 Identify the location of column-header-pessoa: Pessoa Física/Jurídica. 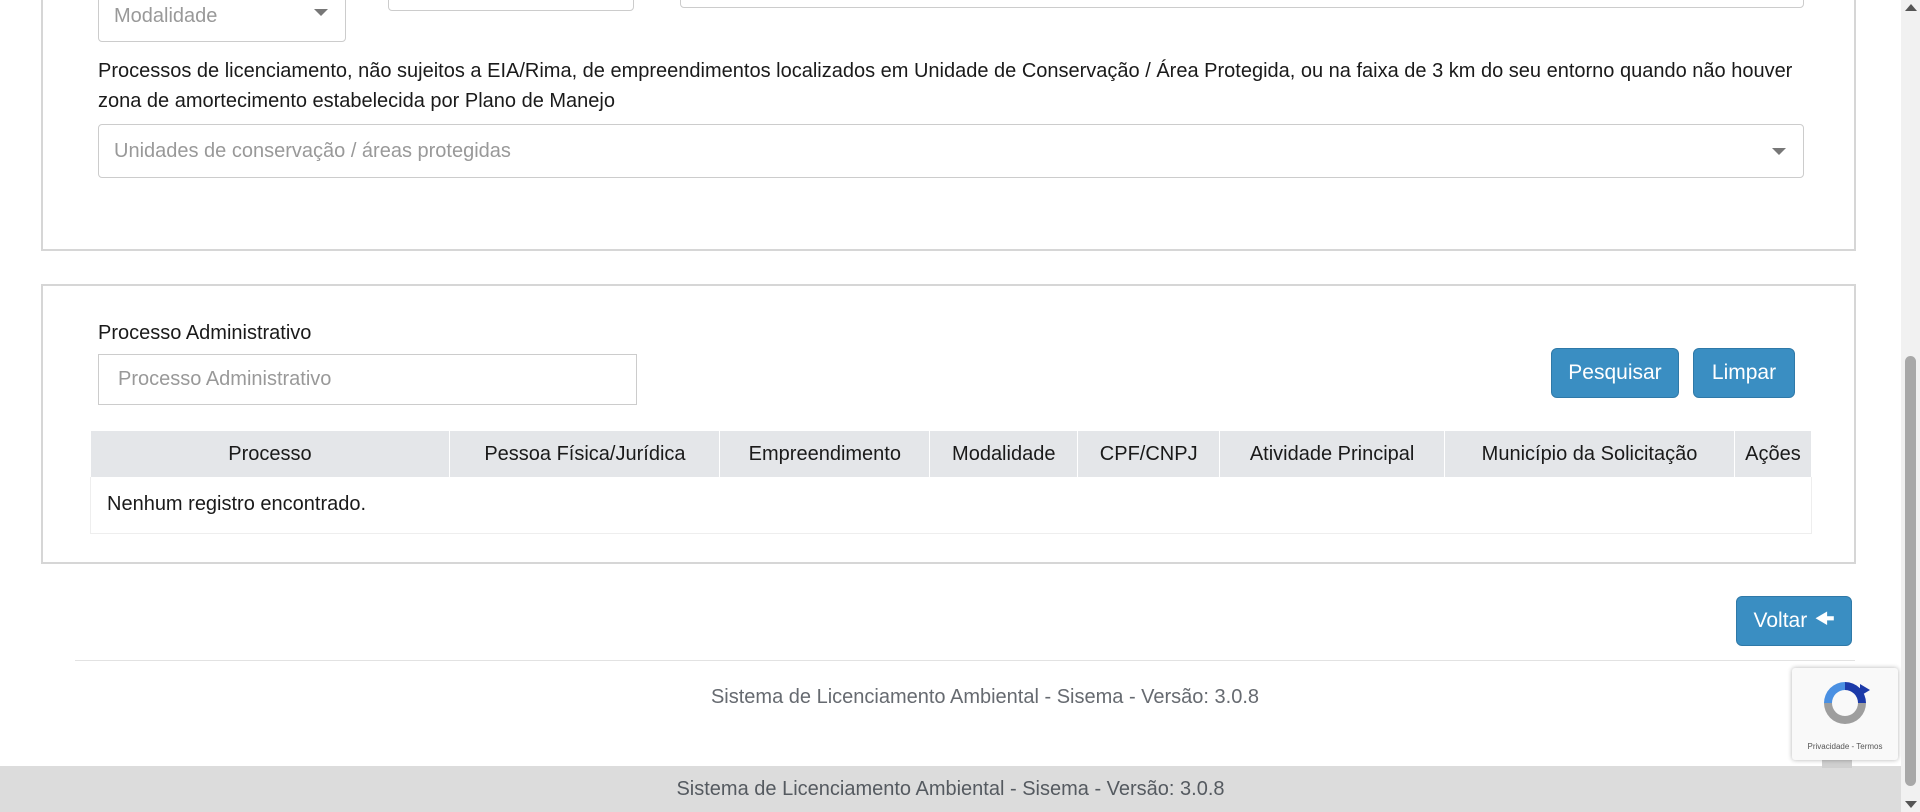
(585, 454).